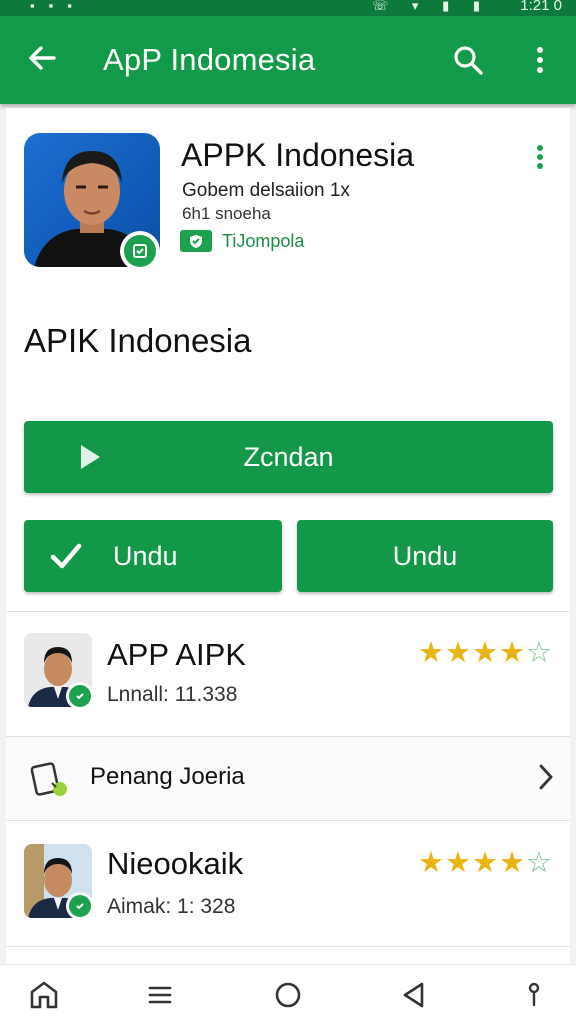 The height and width of the screenshot is (1024, 576). I want to click on list-item-subtitle: Aimak: 1: 328, so click(171, 906).